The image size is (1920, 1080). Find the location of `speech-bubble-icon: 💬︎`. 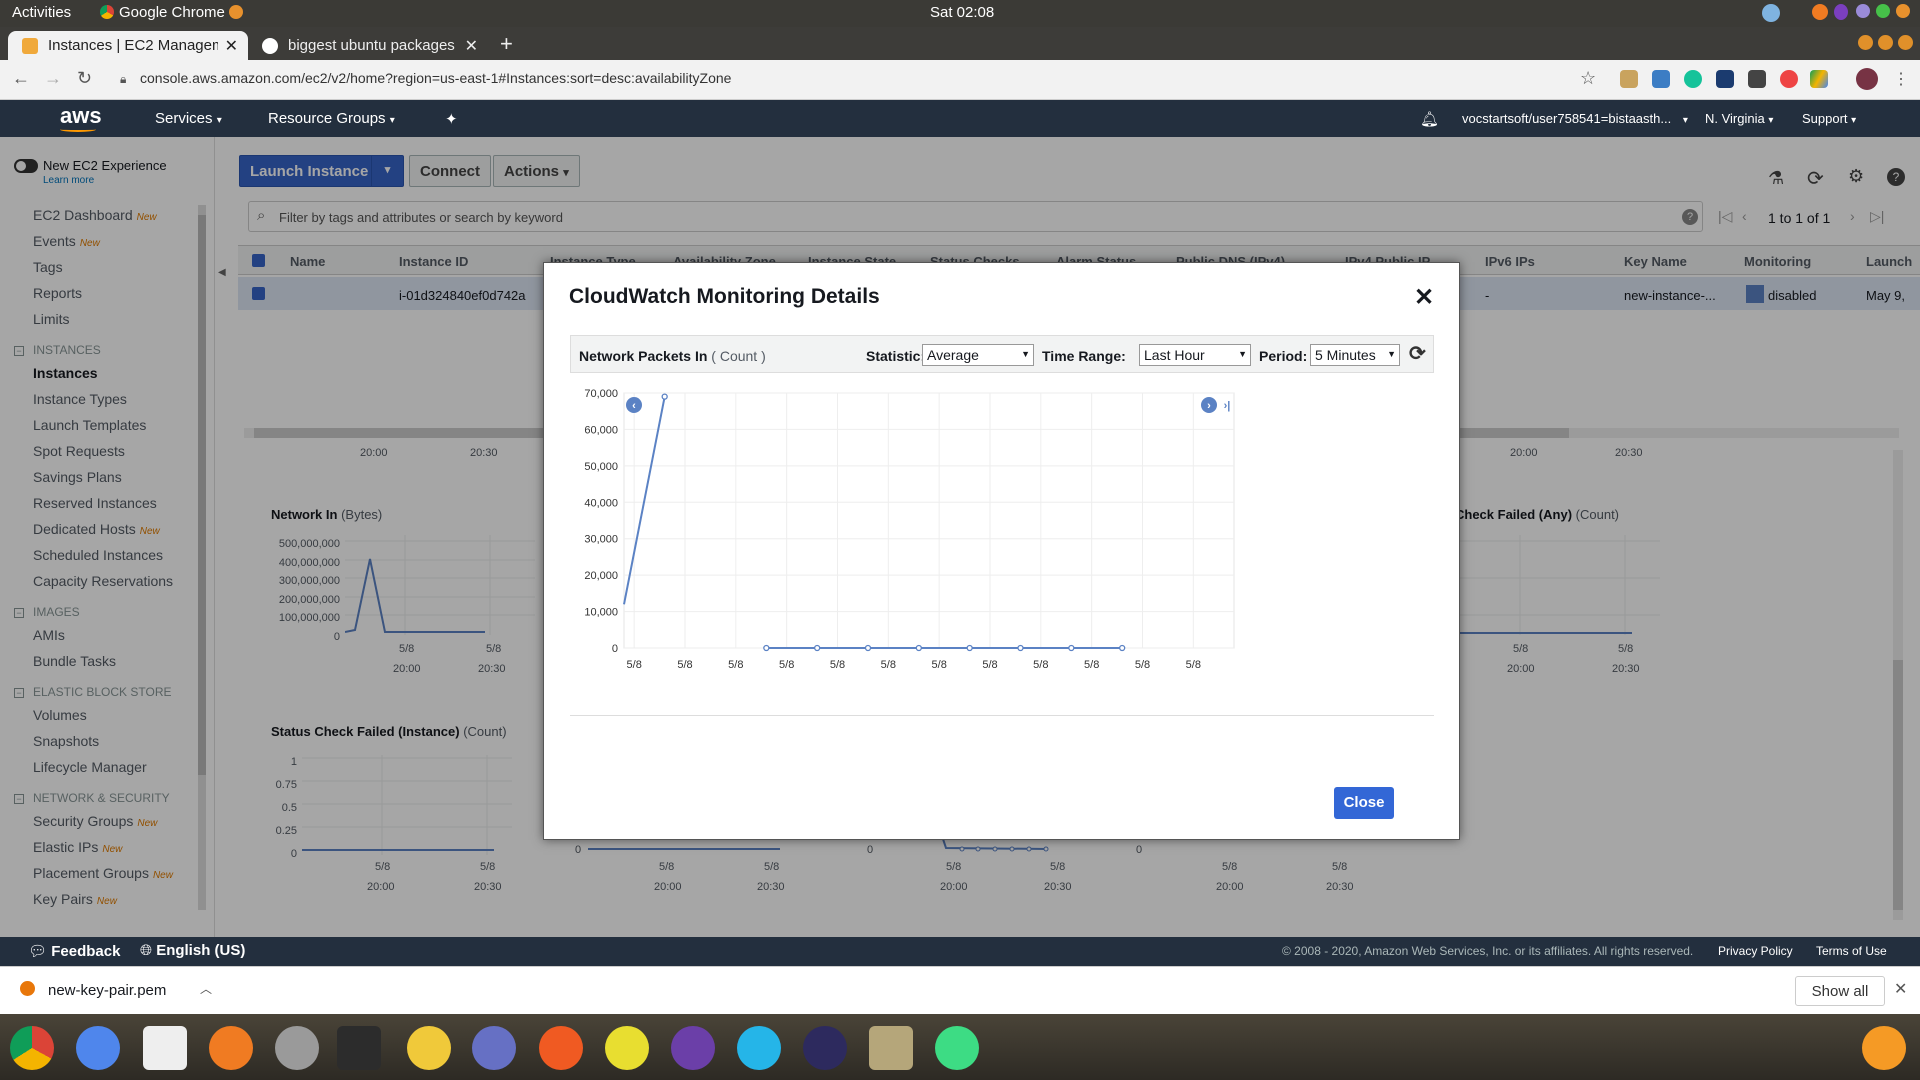

speech-bubble-icon: 💬︎ is located at coordinates (38, 951).